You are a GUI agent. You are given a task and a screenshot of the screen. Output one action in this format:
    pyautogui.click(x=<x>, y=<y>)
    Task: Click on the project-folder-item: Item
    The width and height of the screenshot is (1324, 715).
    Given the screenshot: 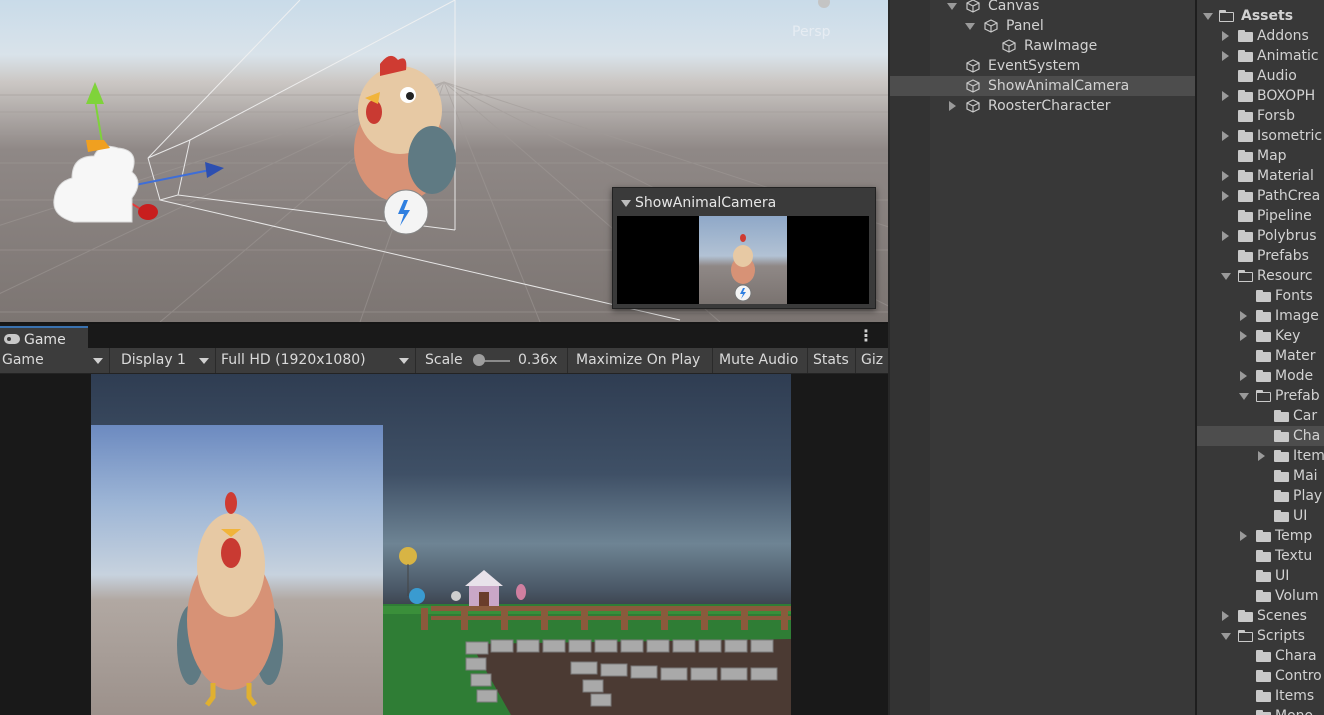 What is the action you would take?
    pyautogui.click(x=1260, y=456)
    